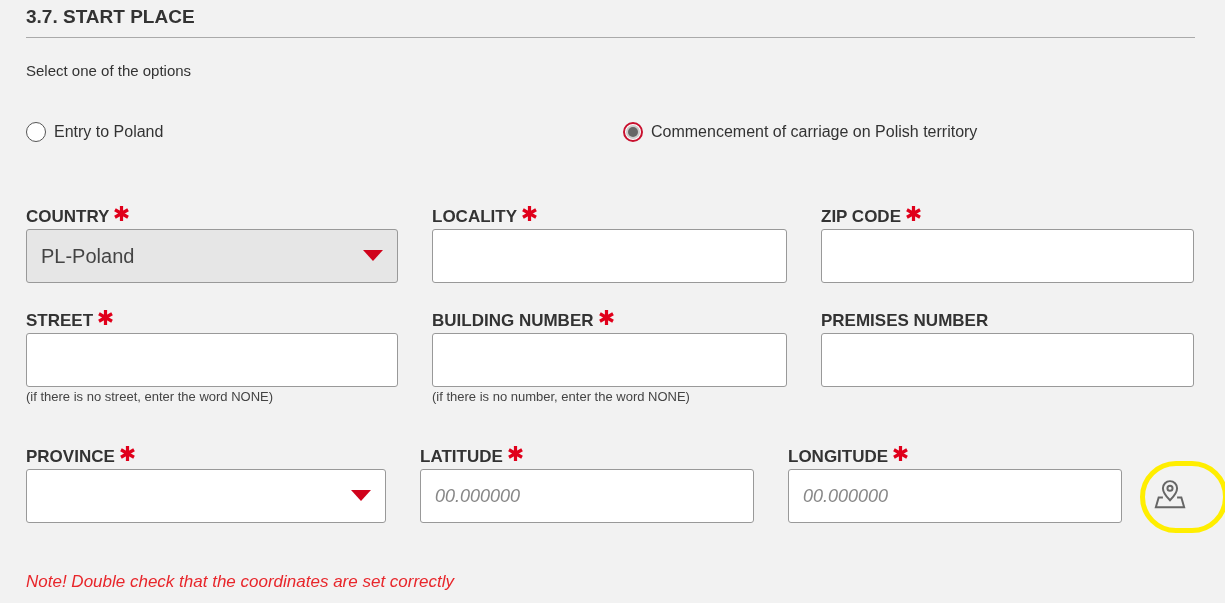  I want to click on field-label: LONGITUDE, so click(838, 456).